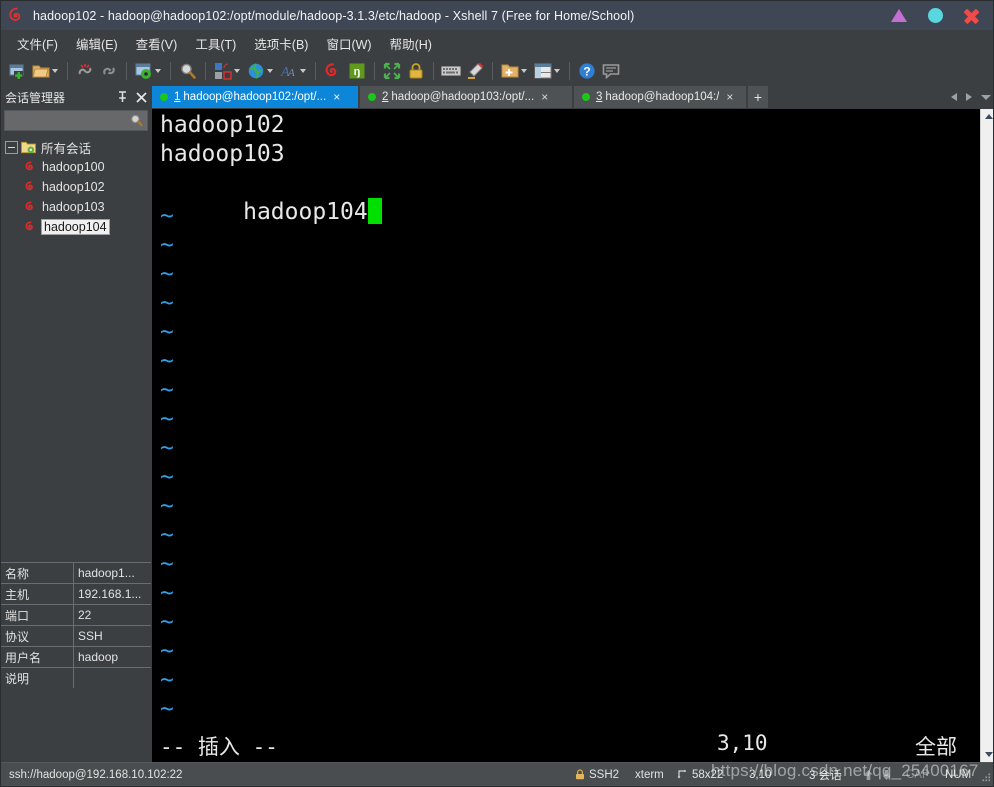 The image size is (994, 787). I want to click on maximize-button, so click(935, 15).